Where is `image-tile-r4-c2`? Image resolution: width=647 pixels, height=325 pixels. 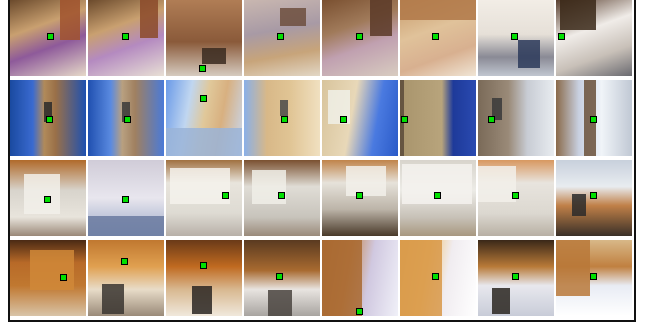 image-tile-r4-c2 is located at coordinates (126, 278).